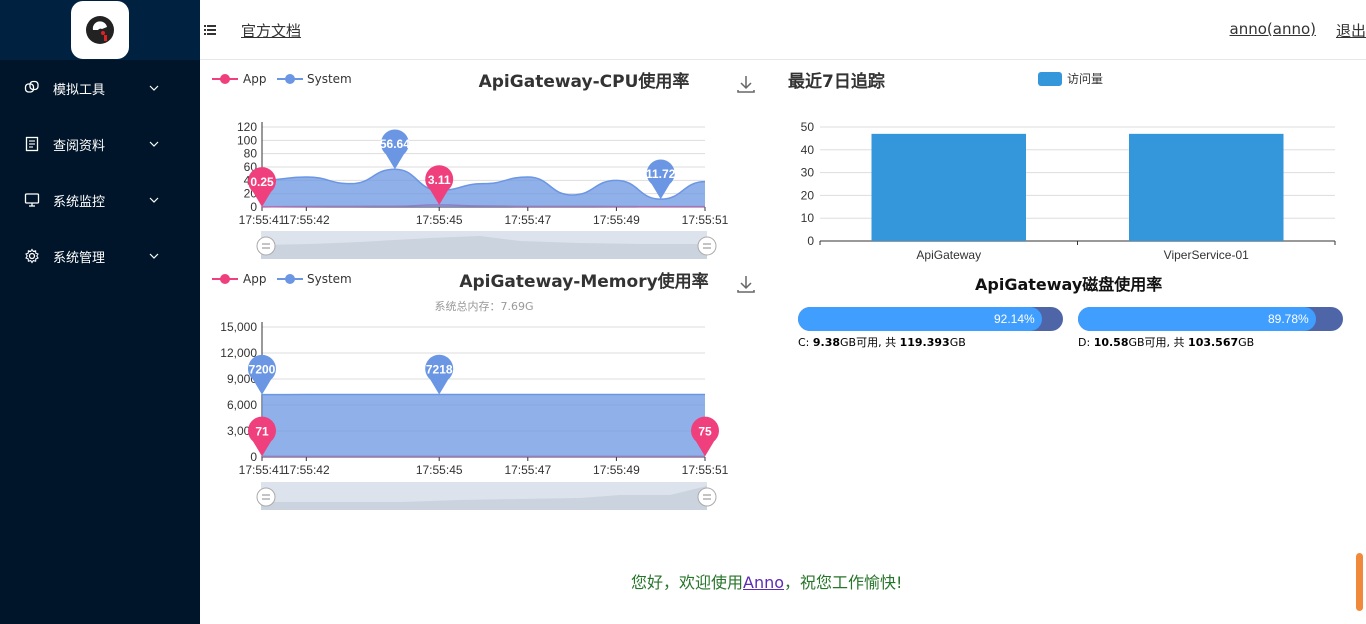 This screenshot has height=624, width=1366. Describe the element at coordinates (1085, 79) in the screenshot. I see `legend-visits-label: 访问量` at that location.